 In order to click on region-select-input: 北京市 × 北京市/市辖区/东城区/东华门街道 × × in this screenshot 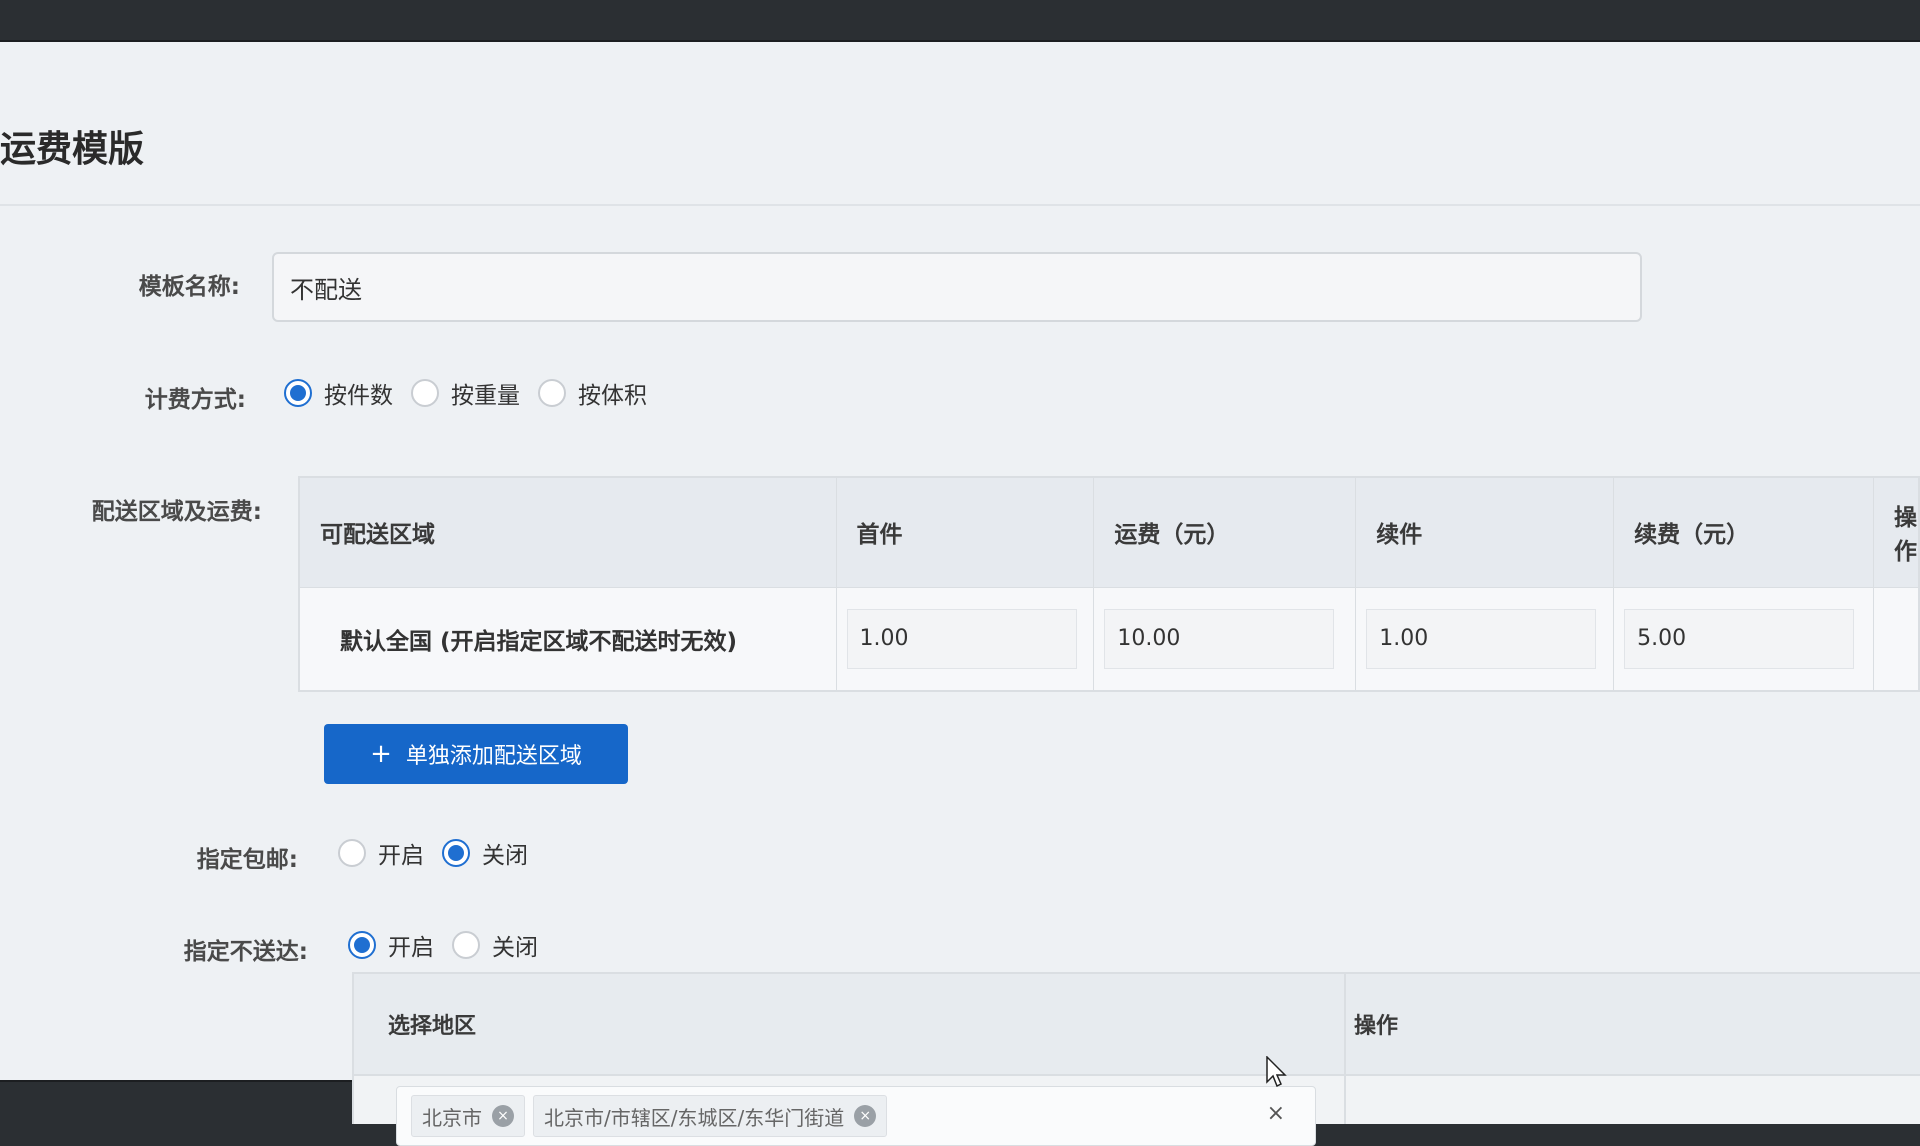, I will do `click(856, 1116)`.